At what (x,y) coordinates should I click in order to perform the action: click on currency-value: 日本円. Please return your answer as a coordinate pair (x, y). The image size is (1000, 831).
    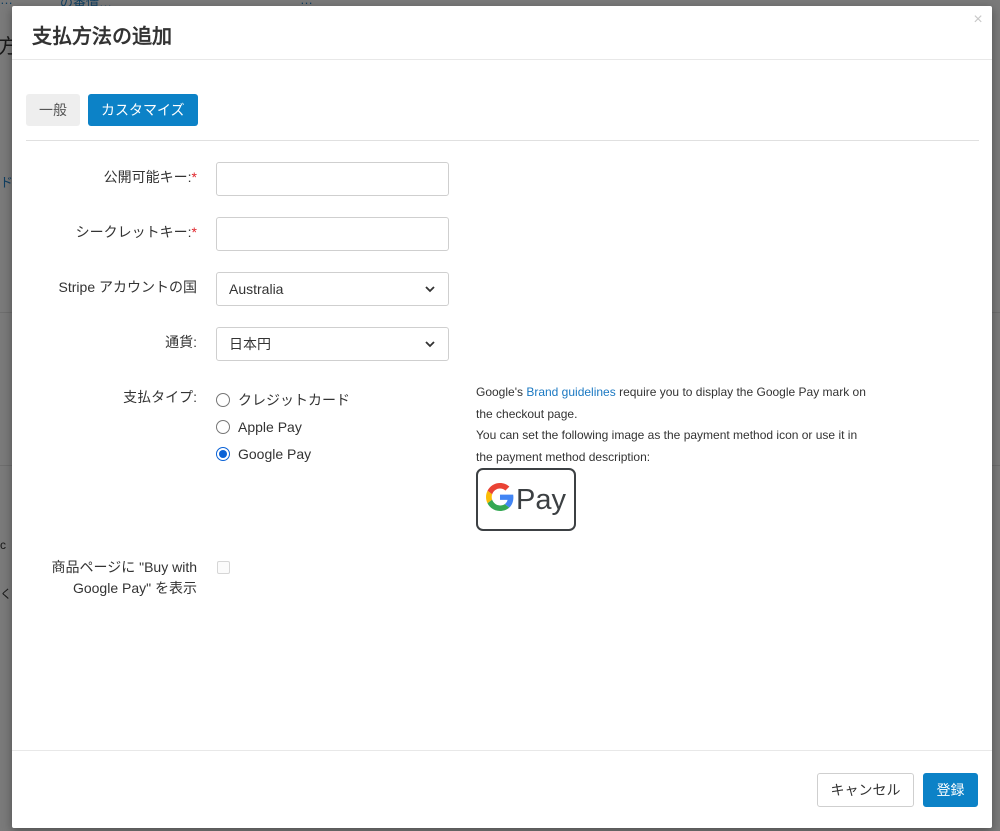
    Looking at the image, I should click on (250, 344).